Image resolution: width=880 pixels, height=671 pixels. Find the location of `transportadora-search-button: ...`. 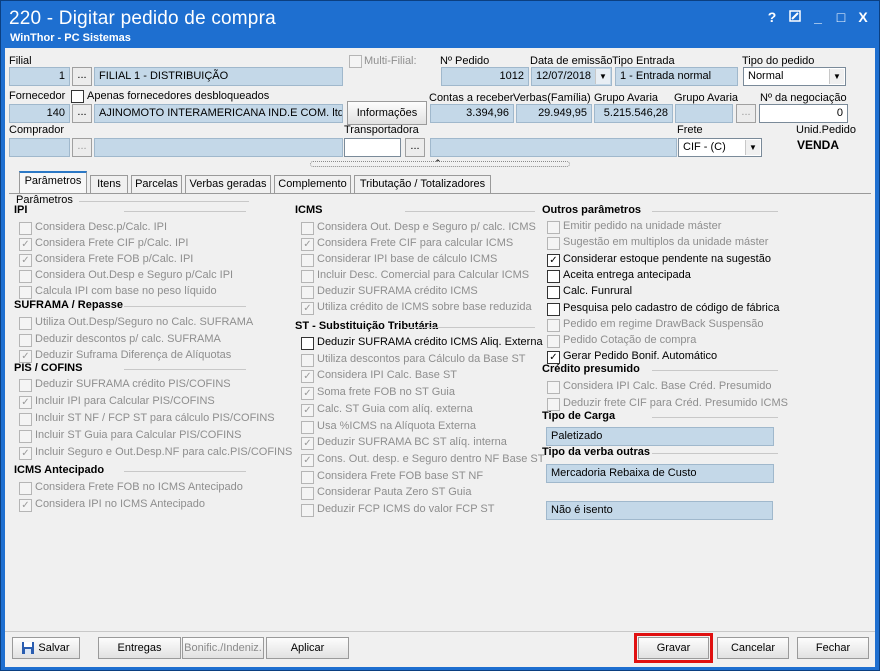

transportadora-search-button: ... is located at coordinates (415, 147).